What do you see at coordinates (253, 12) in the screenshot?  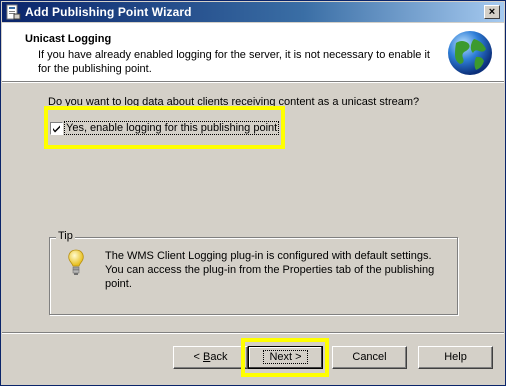 I see `title-bar: Add Publishing Point Wizard ×` at bounding box center [253, 12].